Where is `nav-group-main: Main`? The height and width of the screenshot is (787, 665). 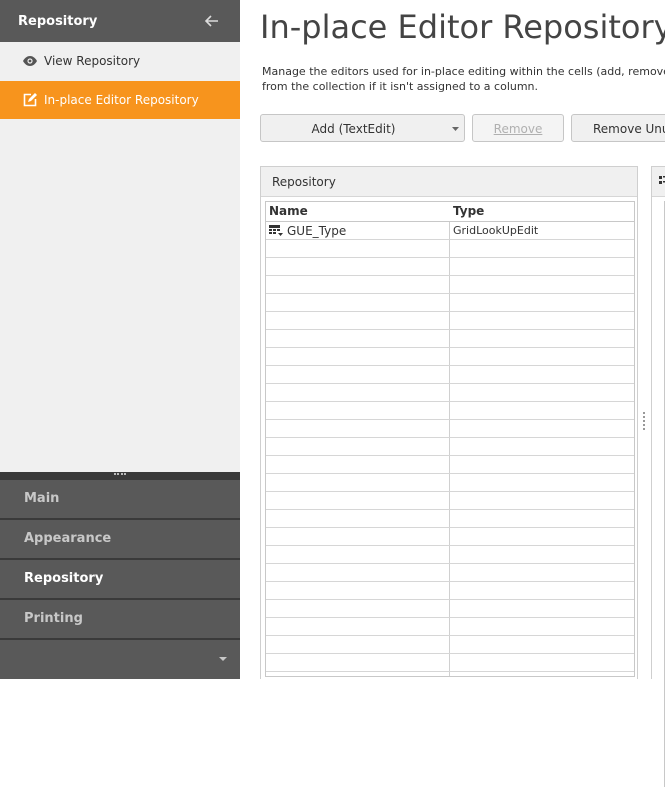 nav-group-main: Main is located at coordinates (120, 500).